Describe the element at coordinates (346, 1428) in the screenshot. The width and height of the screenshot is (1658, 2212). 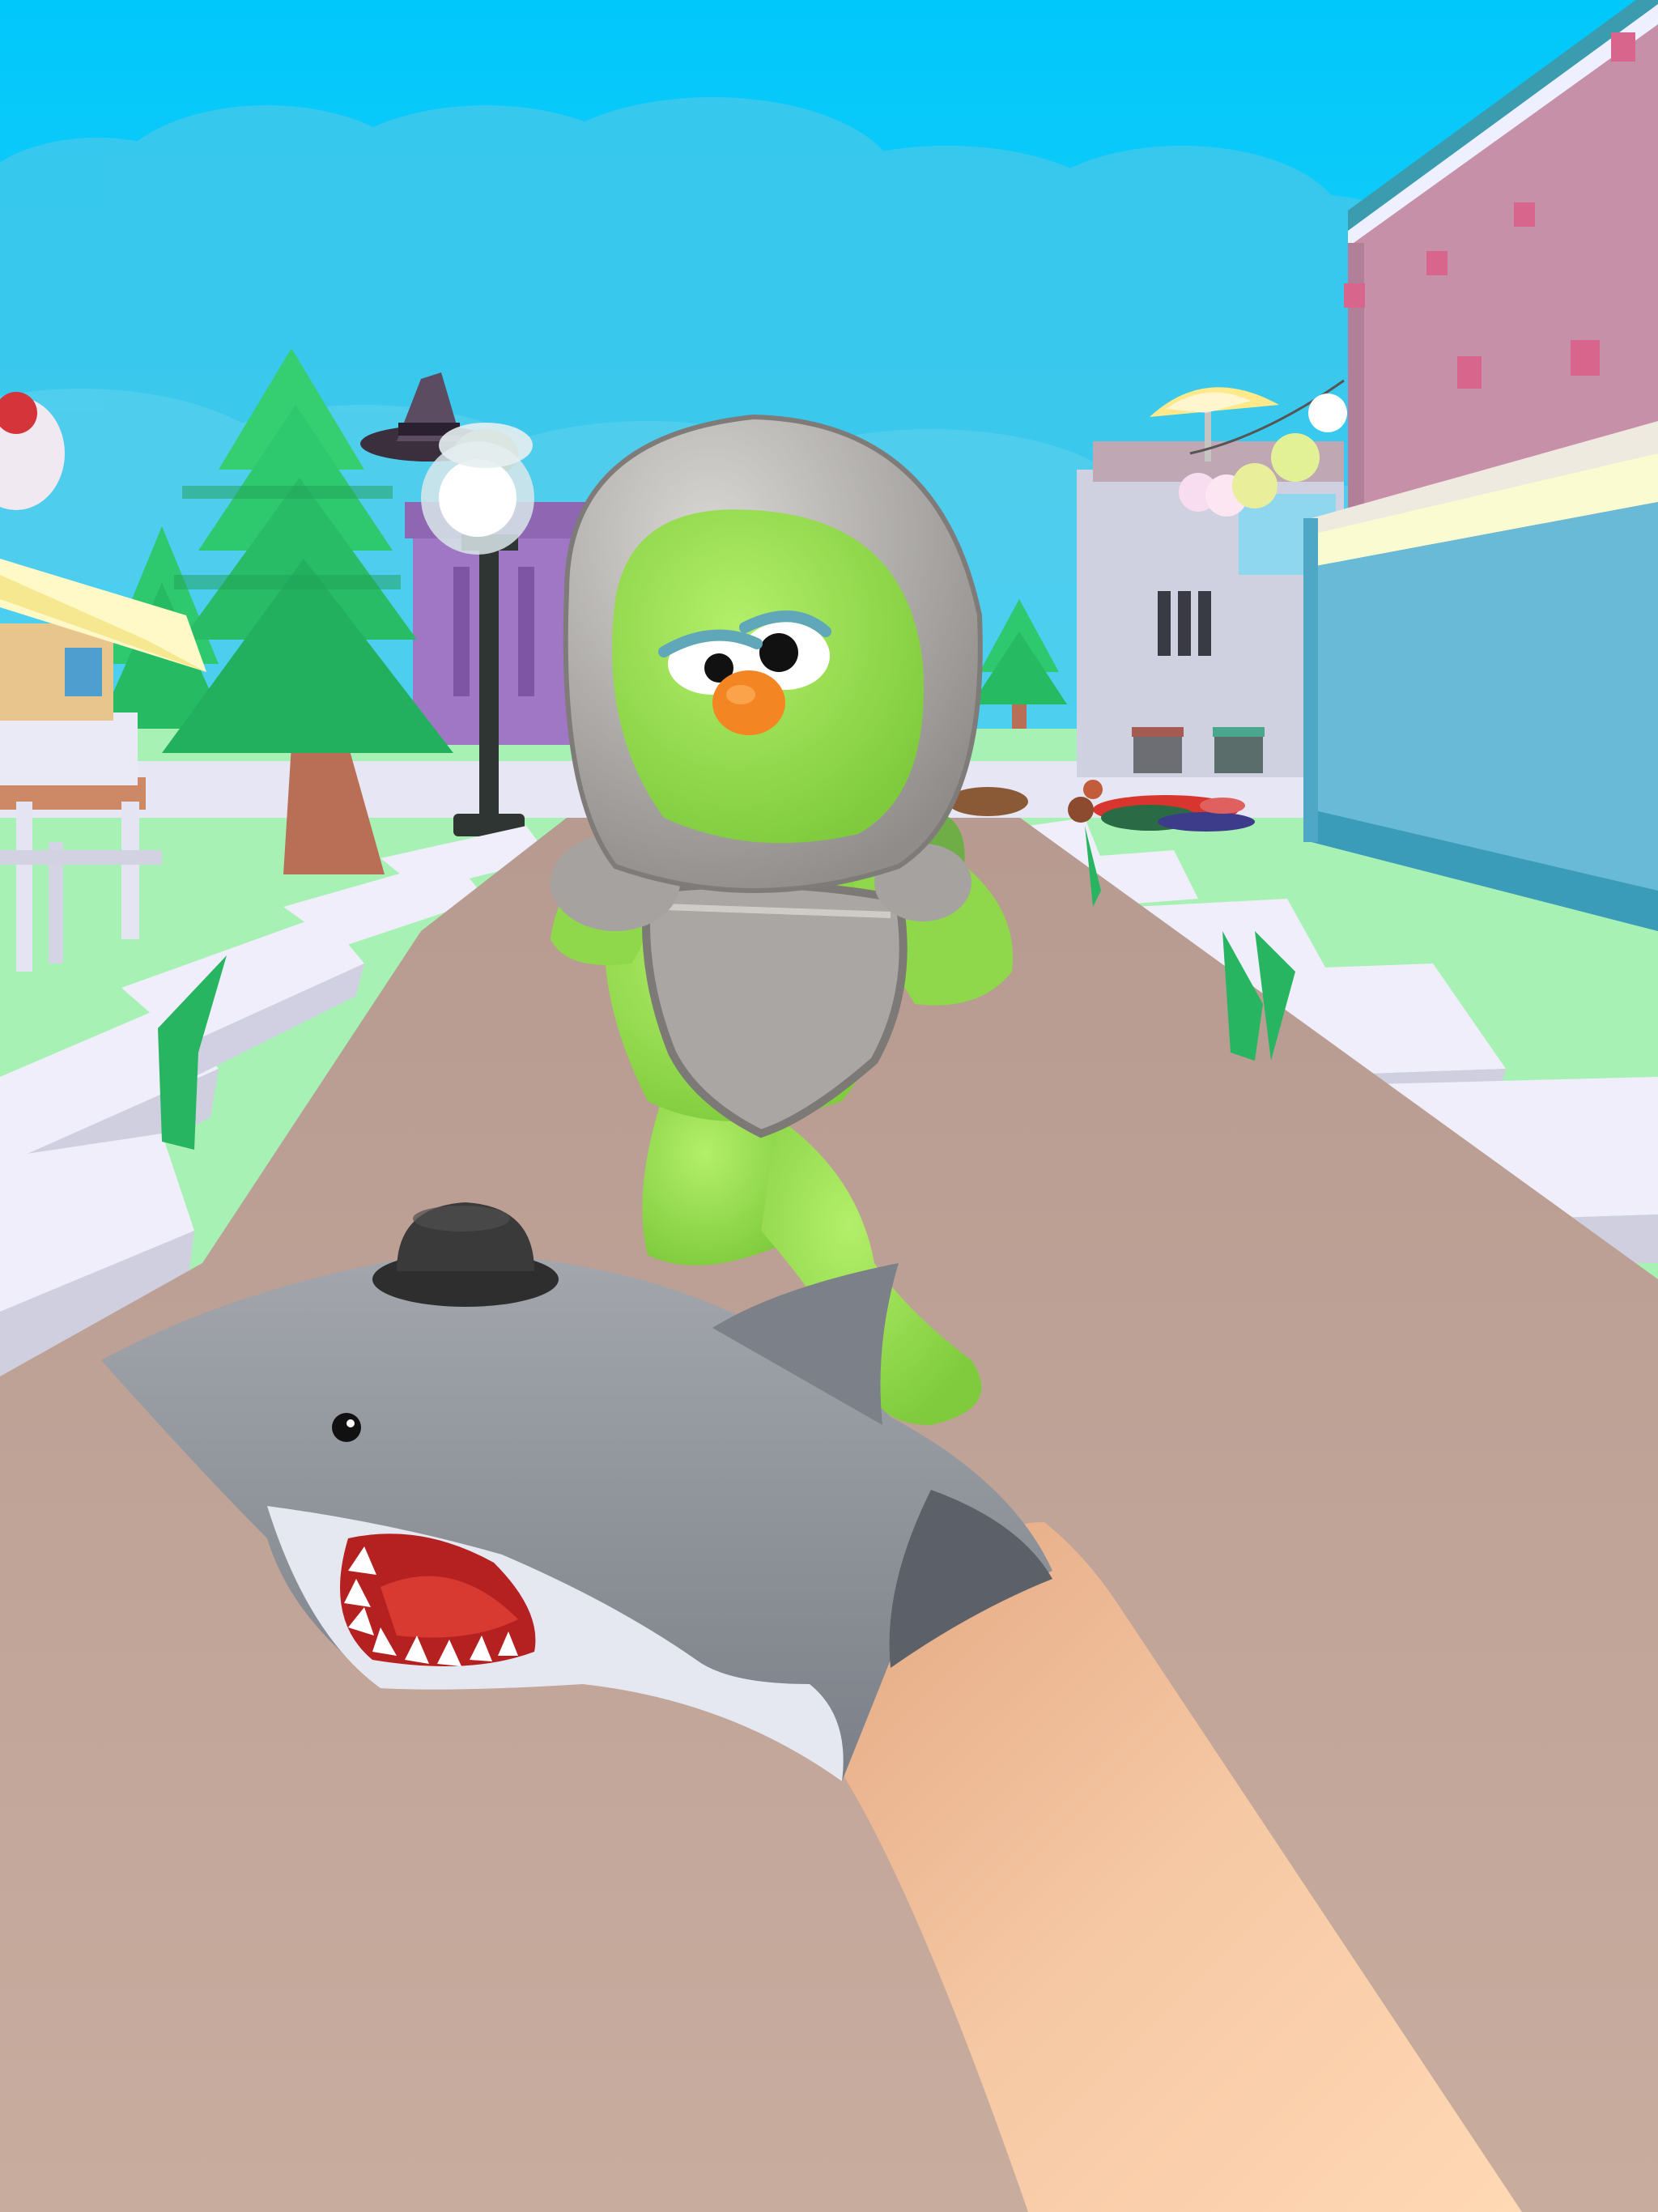
I see `shark-eye` at that location.